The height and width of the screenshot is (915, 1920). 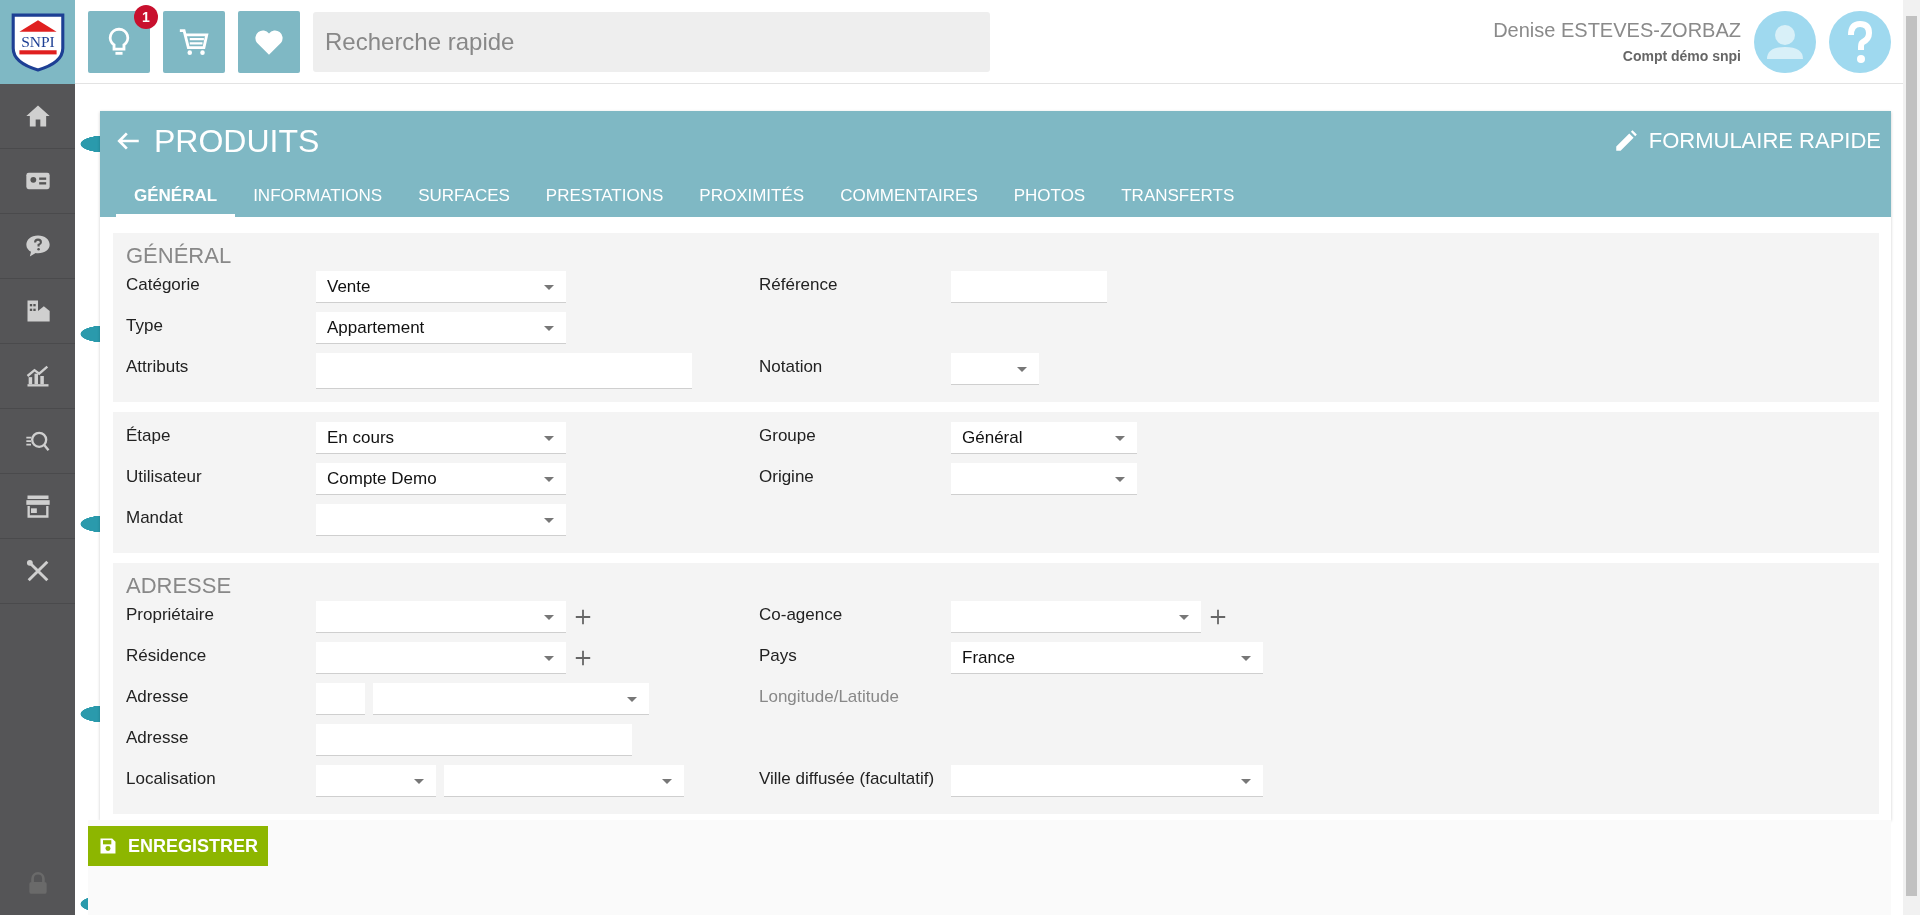 I want to click on tab: GÉNÉRAL, so click(x=176, y=194).